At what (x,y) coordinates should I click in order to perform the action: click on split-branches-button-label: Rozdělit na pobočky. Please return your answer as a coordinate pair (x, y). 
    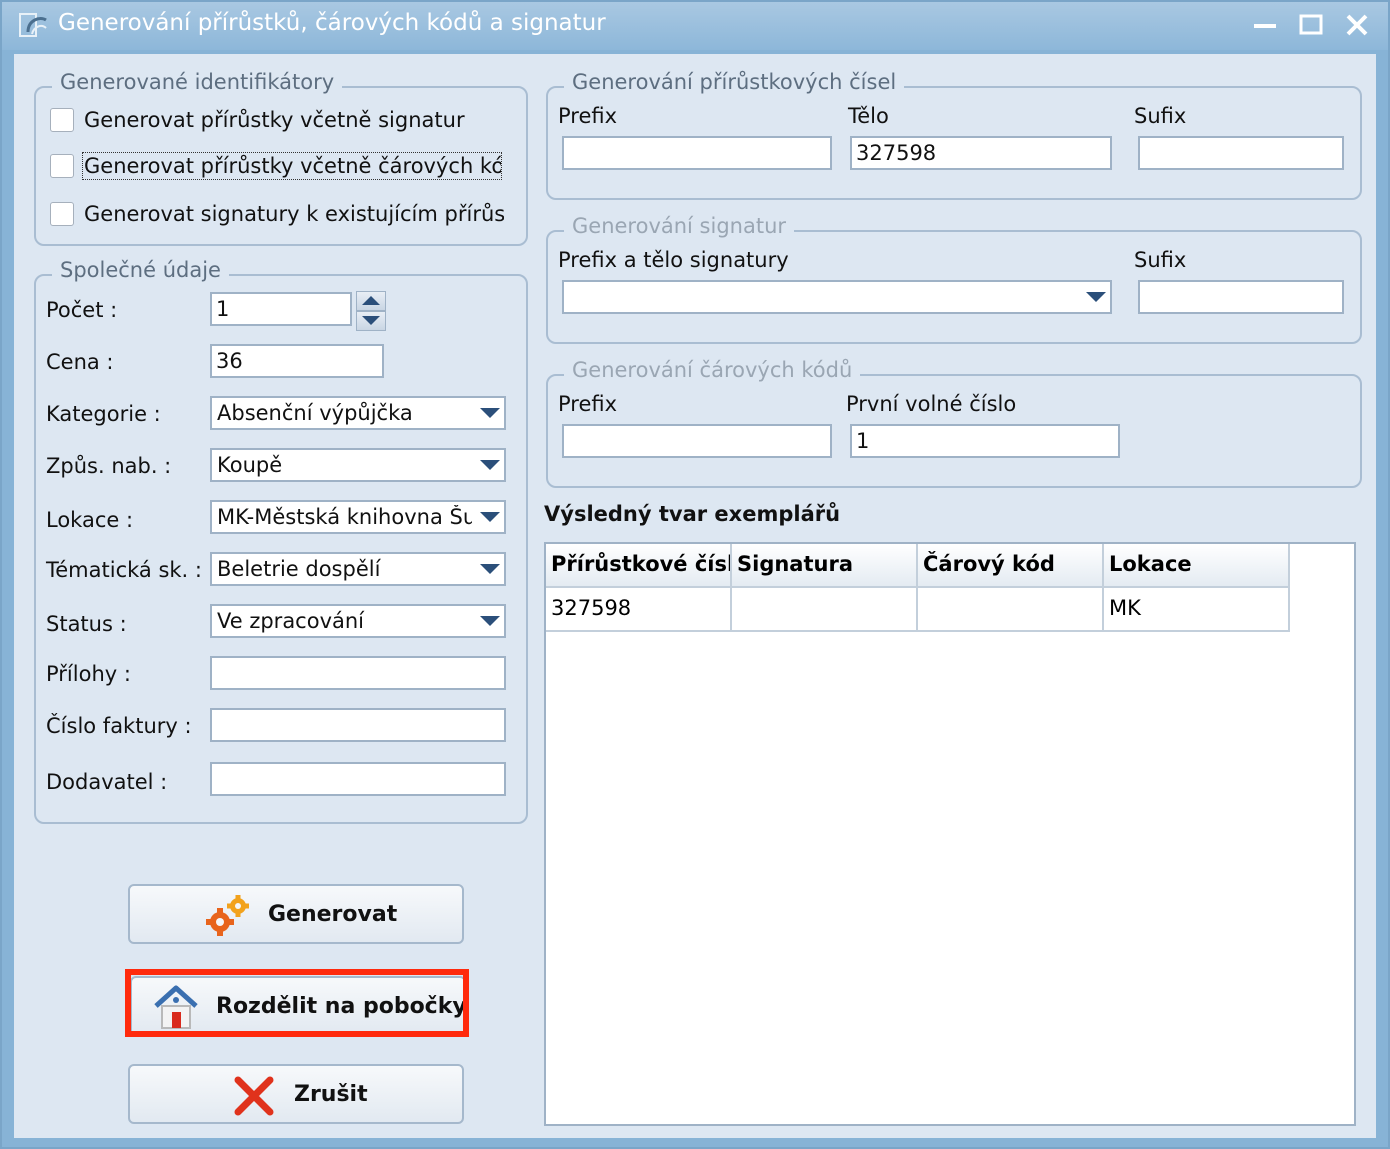
    Looking at the image, I should click on (341, 1006).